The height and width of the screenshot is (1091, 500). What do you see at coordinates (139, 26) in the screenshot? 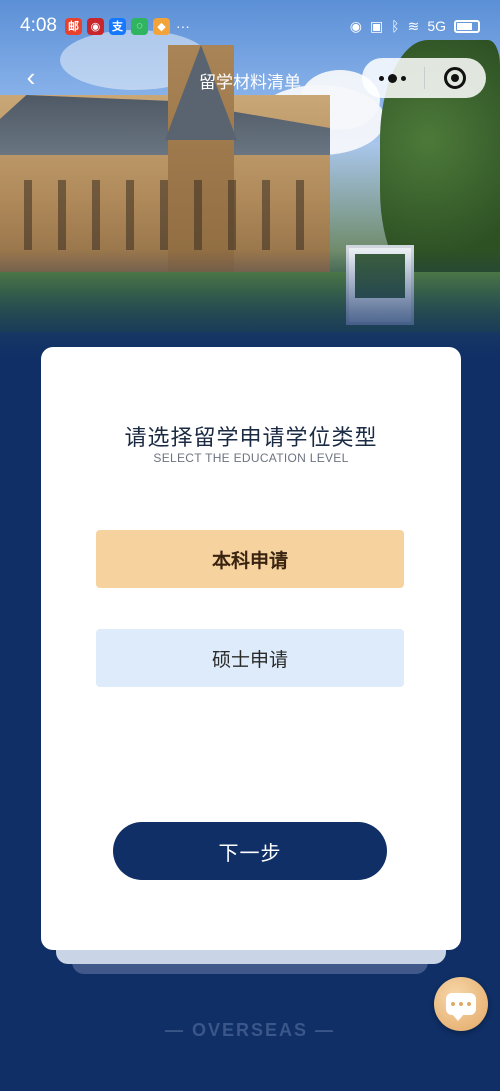
I see `chat-app-icon: ◌` at bounding box center [139, 26].